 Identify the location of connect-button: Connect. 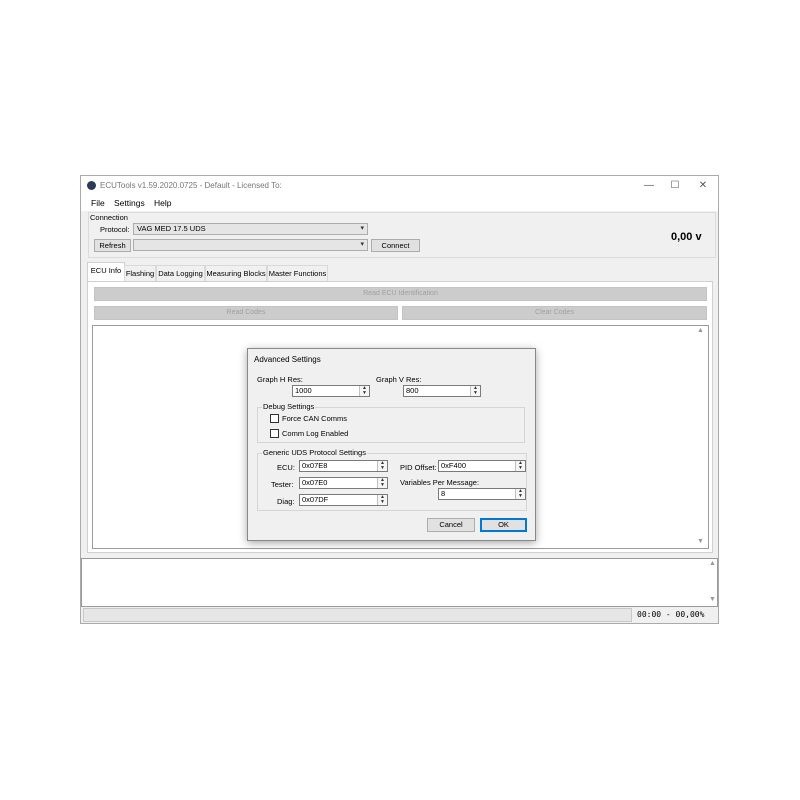
(395, 245).